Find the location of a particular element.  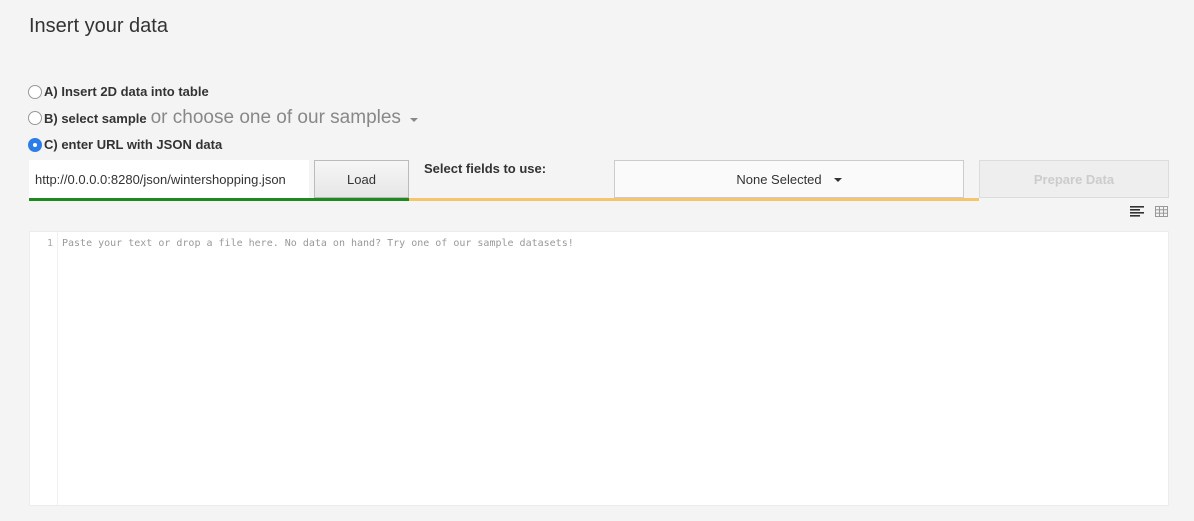

select-fields-label: Select fields to use: is located at coordinates (485, 168).